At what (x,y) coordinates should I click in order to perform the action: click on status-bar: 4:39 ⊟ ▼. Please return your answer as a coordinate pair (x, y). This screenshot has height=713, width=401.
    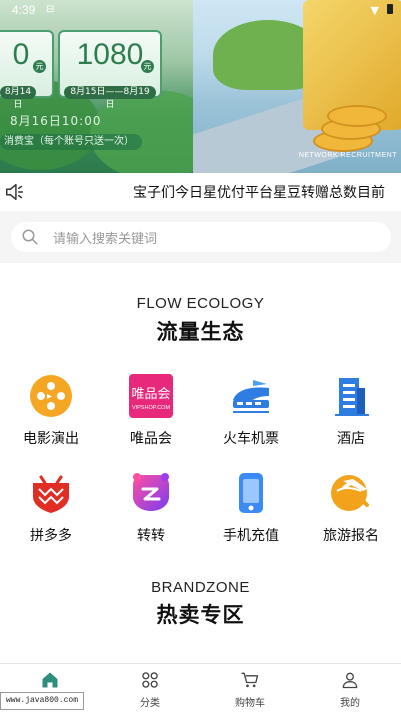
    Looking at the image, I should click on (200, 11).